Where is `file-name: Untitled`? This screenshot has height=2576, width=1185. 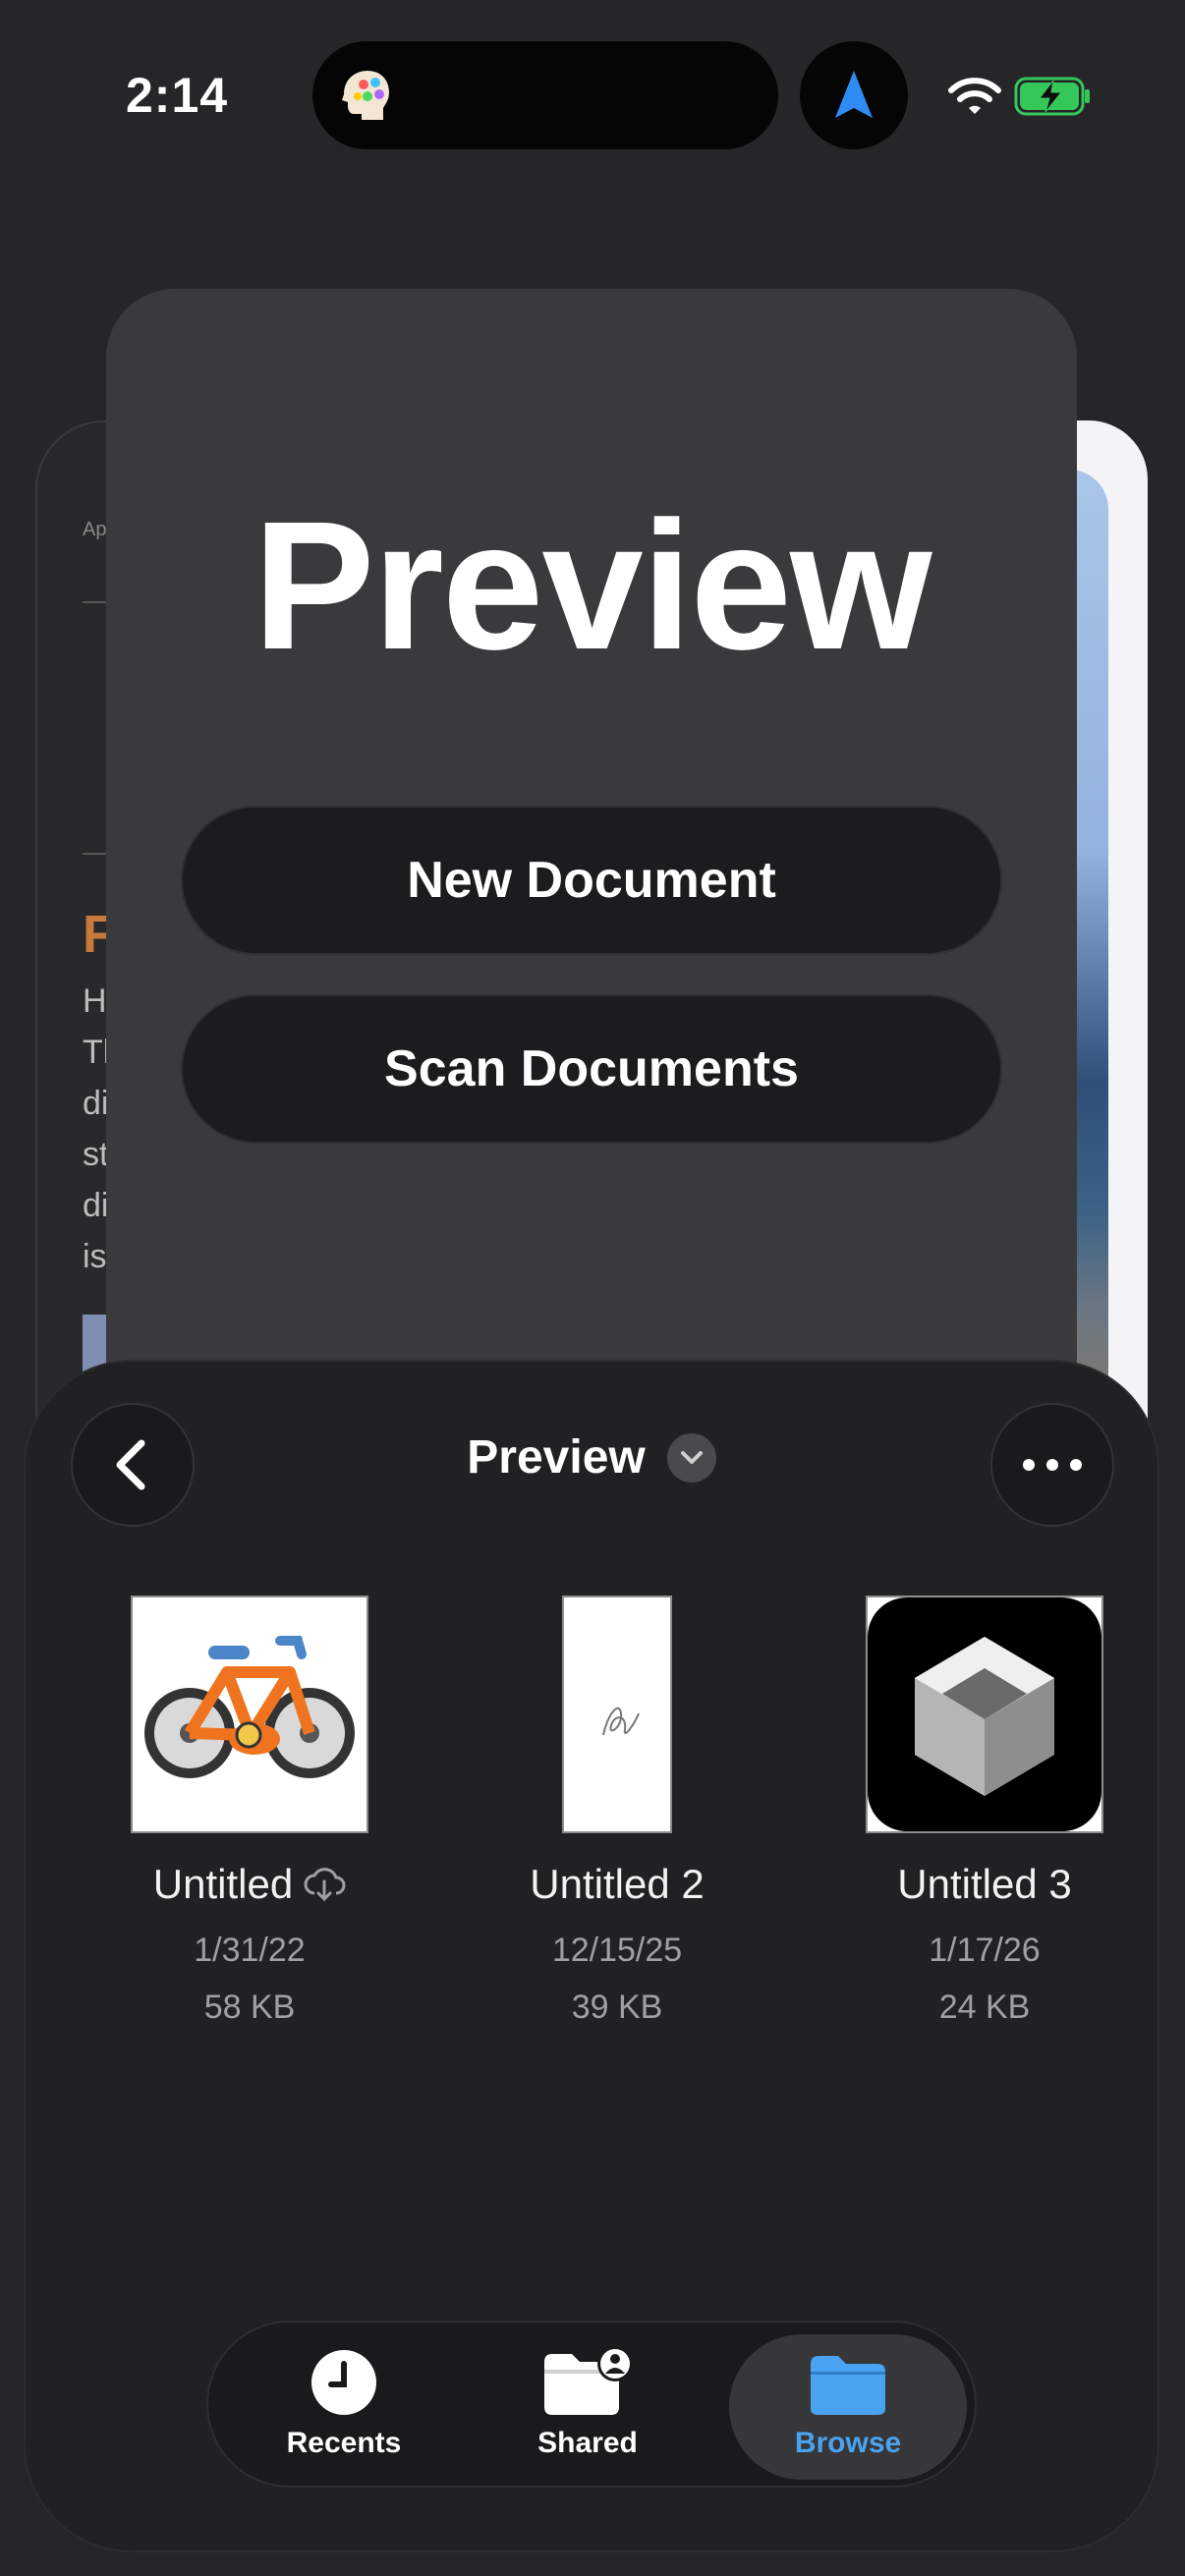 file-name: Untitled is located at coordinates (223, 1884).